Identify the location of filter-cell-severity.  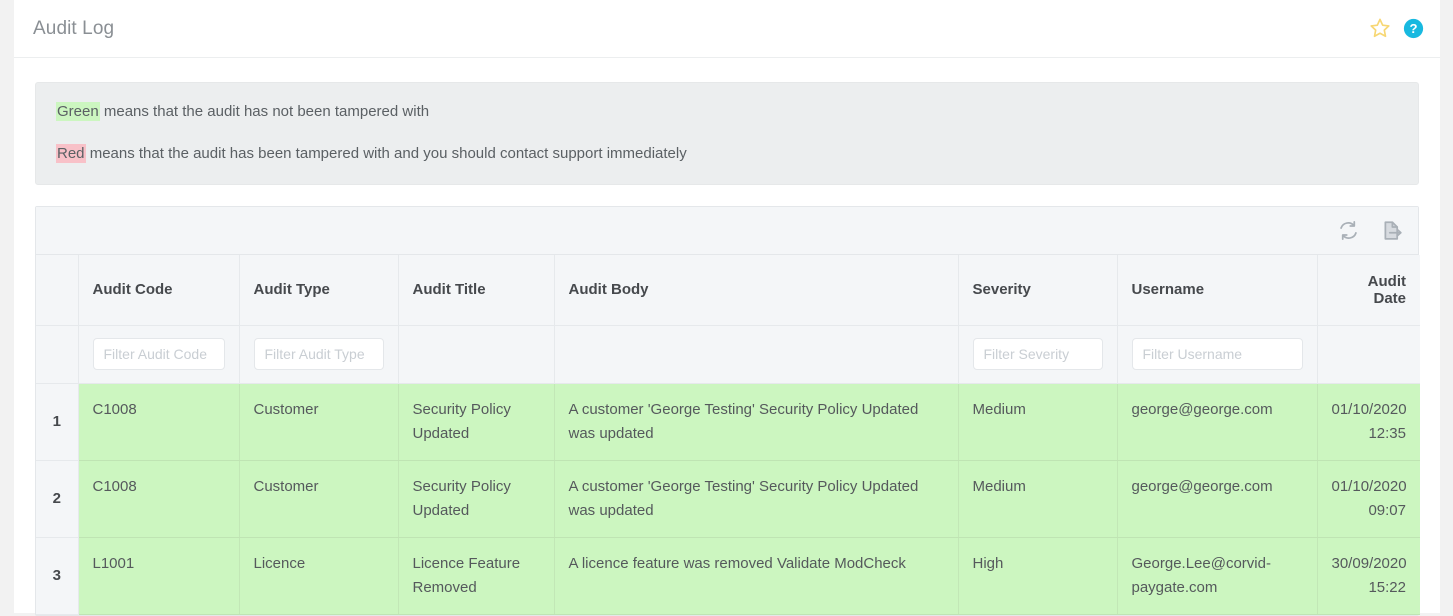
(1038, 354).